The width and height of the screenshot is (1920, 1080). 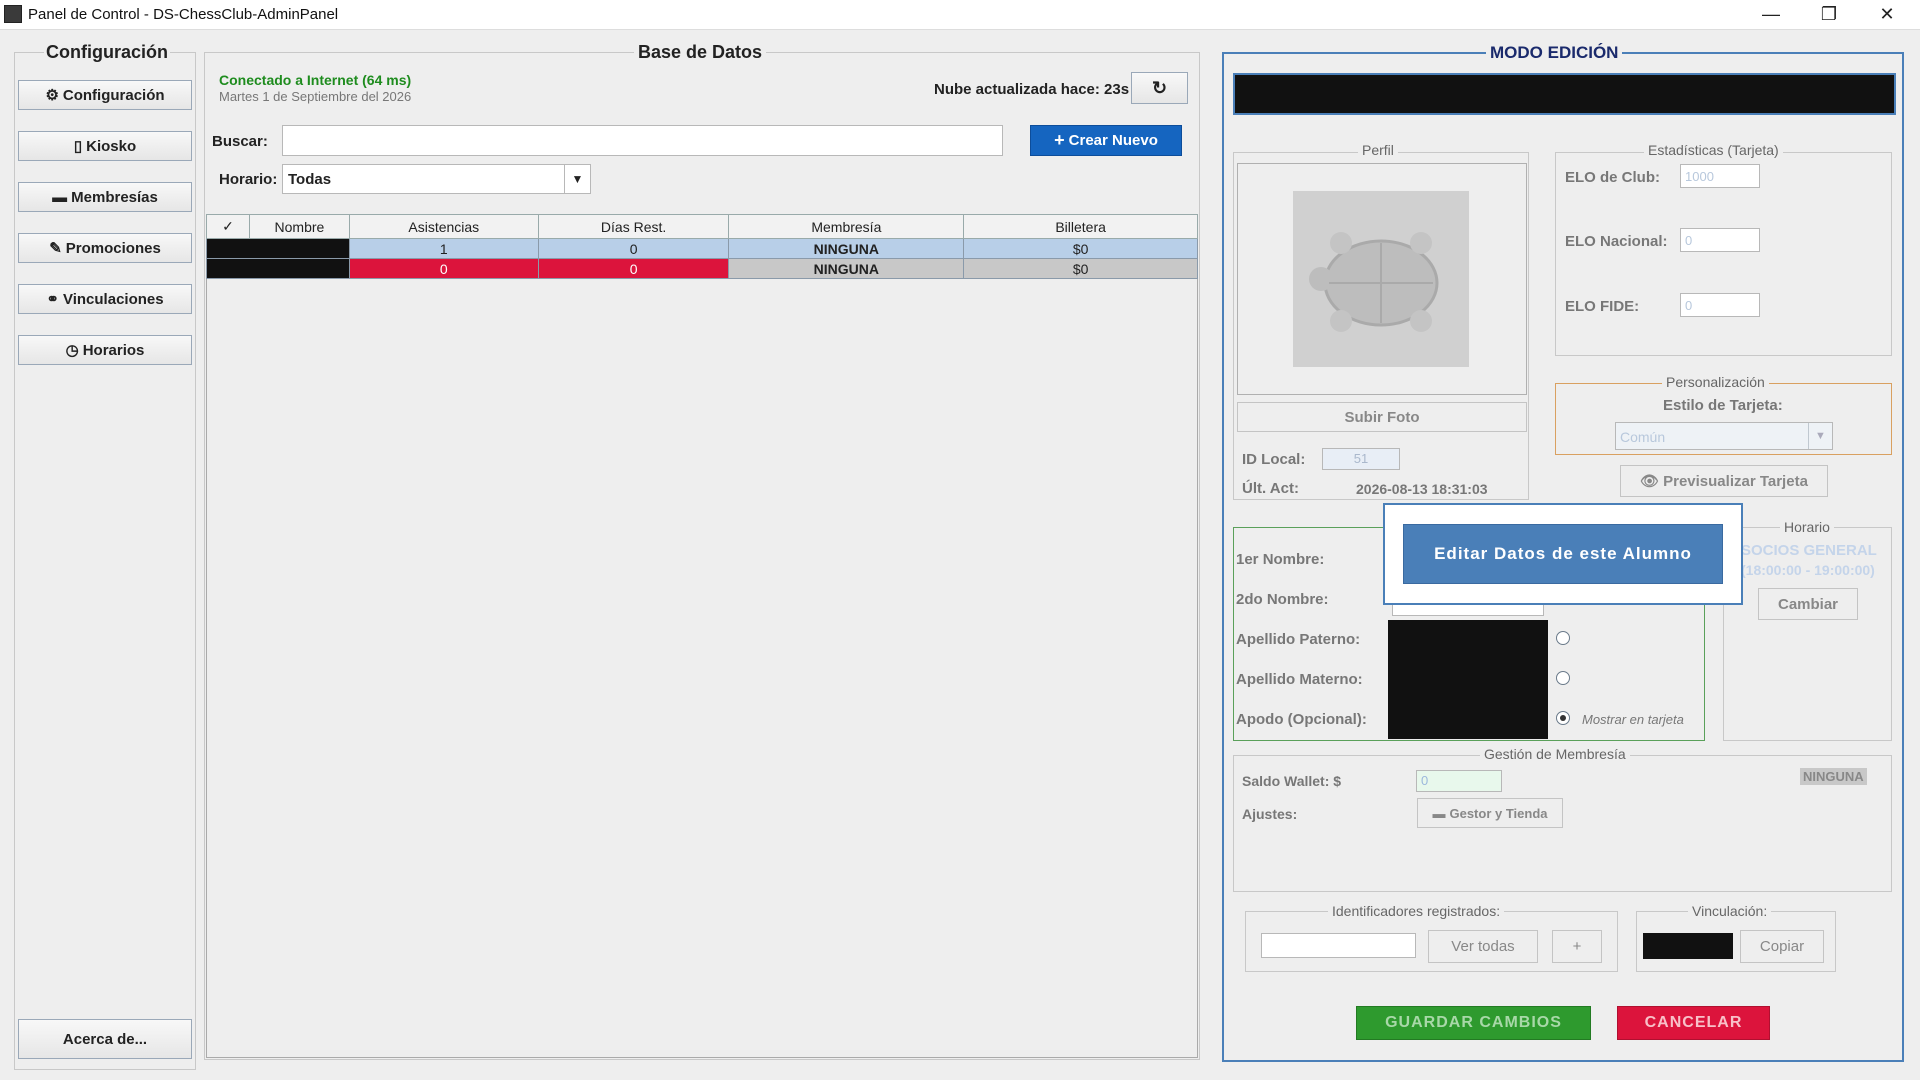 I want to click on plus-icon: +, so click(x=1059, y=140).